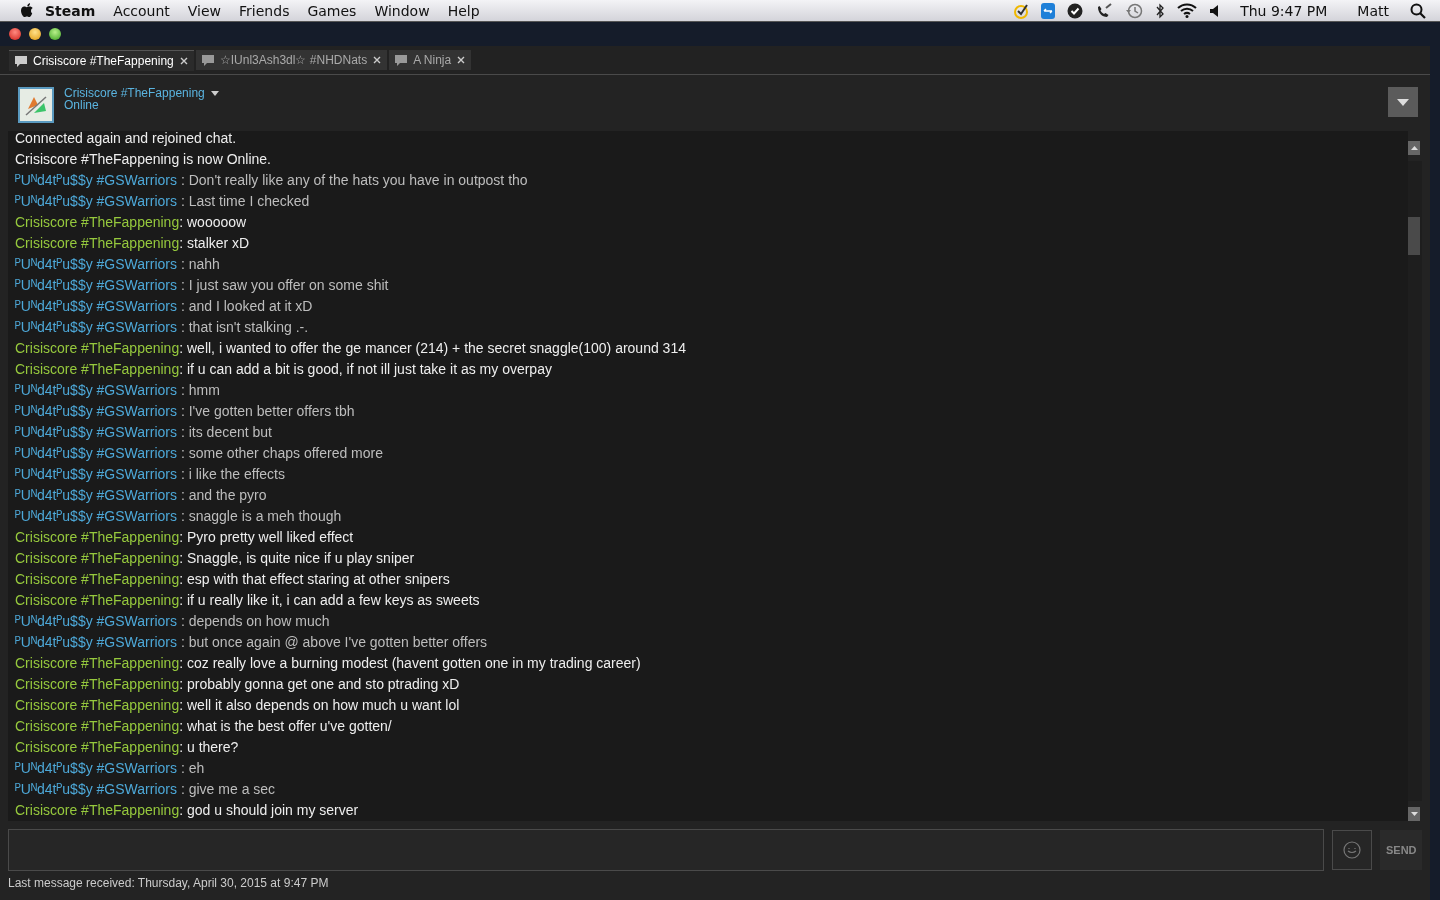 The height and width of the screenshot is (900, 1440). What do you see at coordinates (1048, 10) in the screenshot?
I see `remote-arrows-icon` at bounding box center [1048, 10].